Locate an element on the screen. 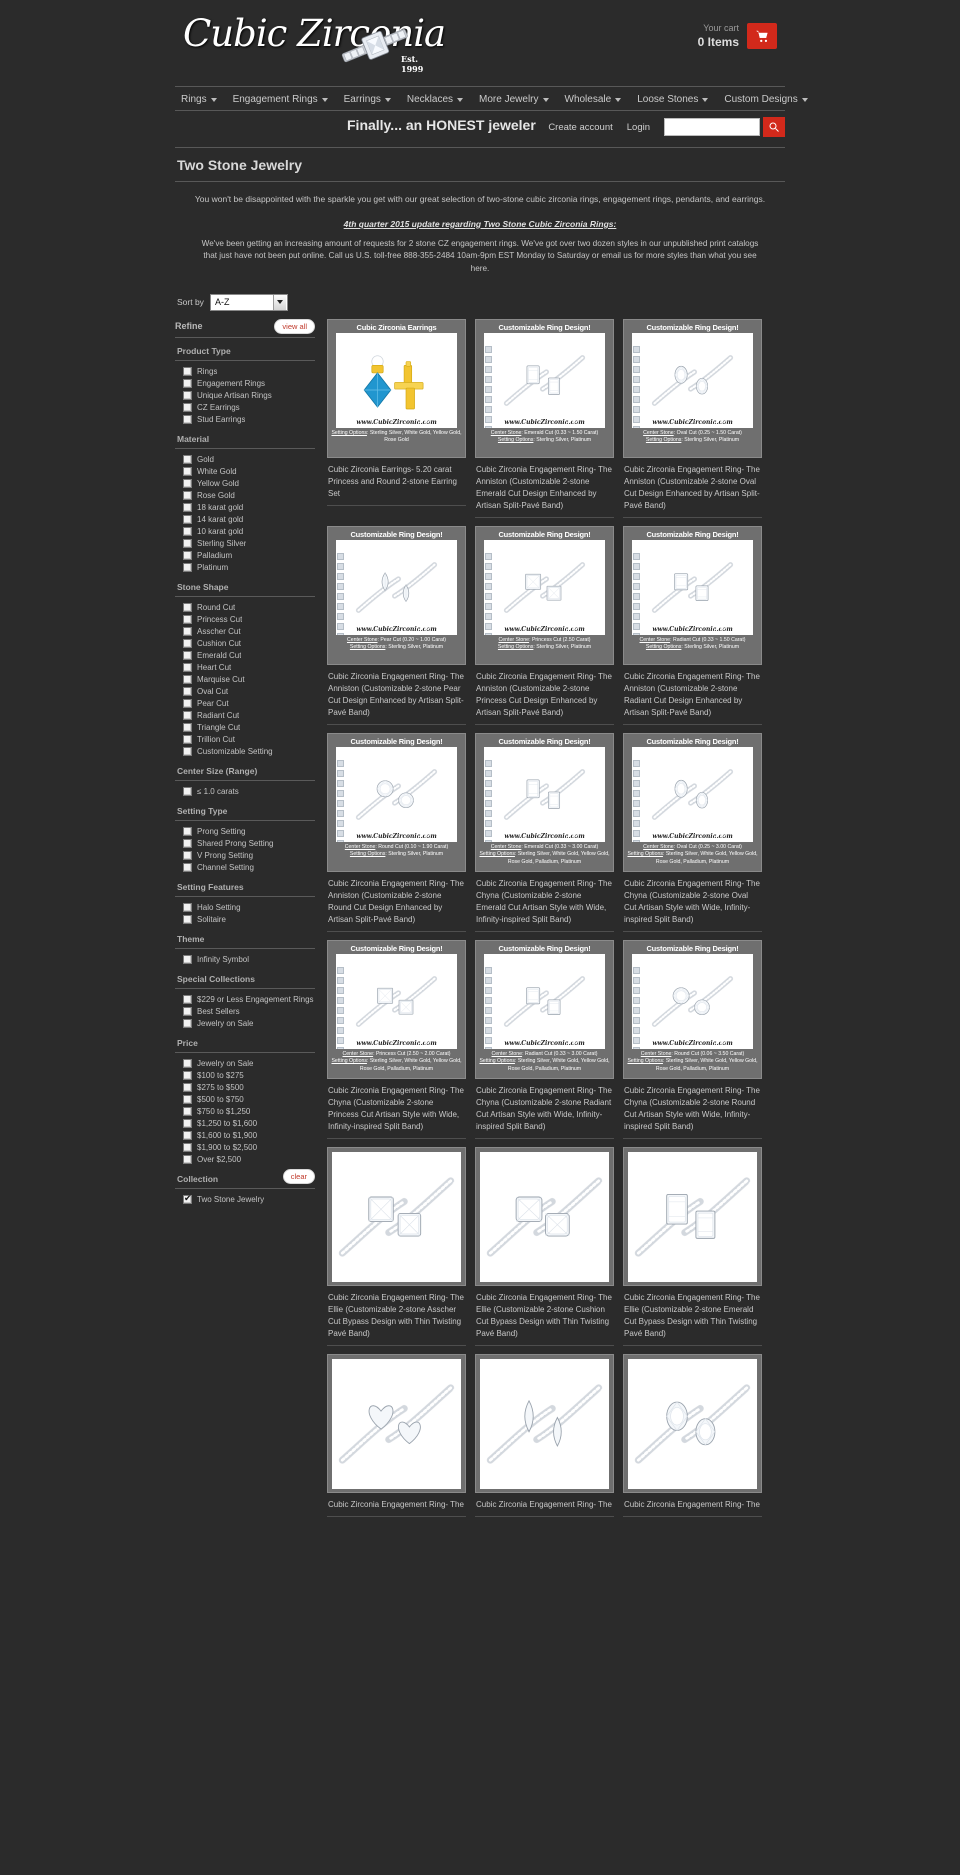 This screenshot has width=960, height=1875. view-all-button: view all is located at coordinates (294, 326).